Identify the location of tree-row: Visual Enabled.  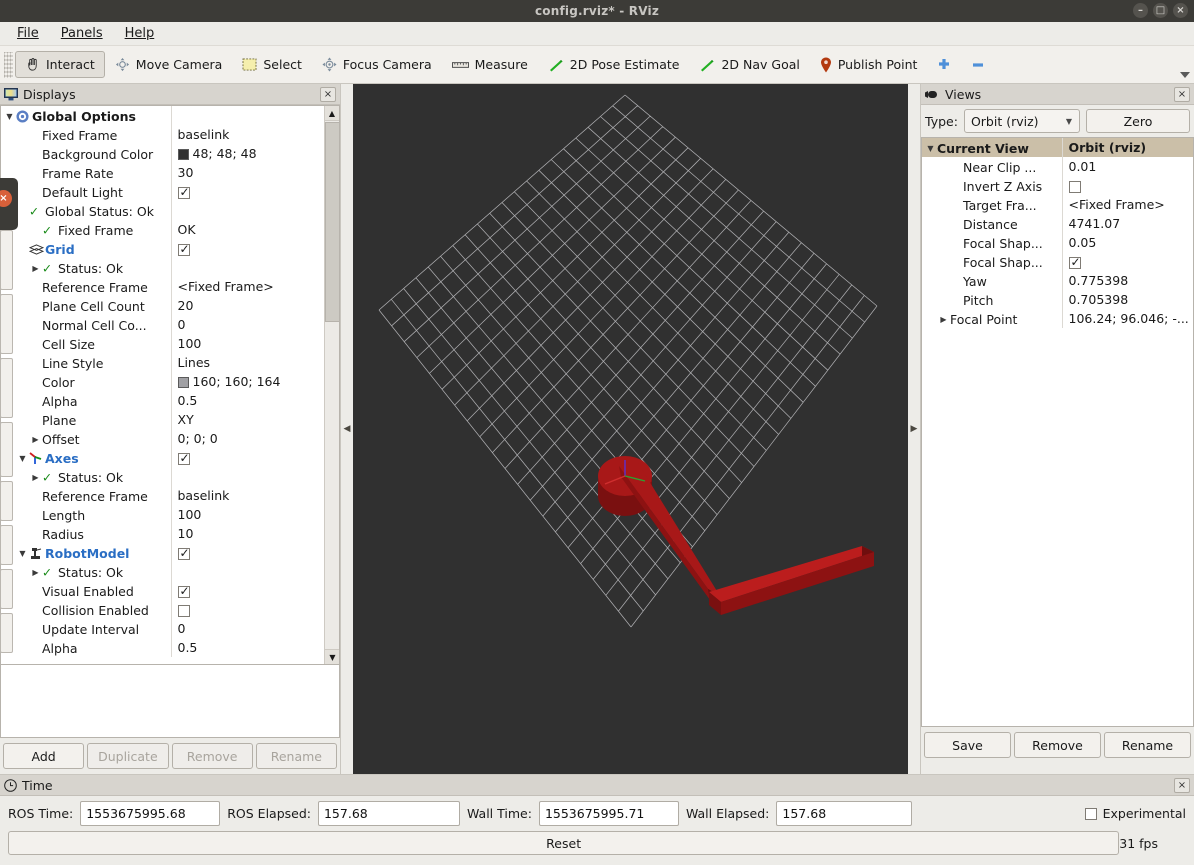
(170, 590).